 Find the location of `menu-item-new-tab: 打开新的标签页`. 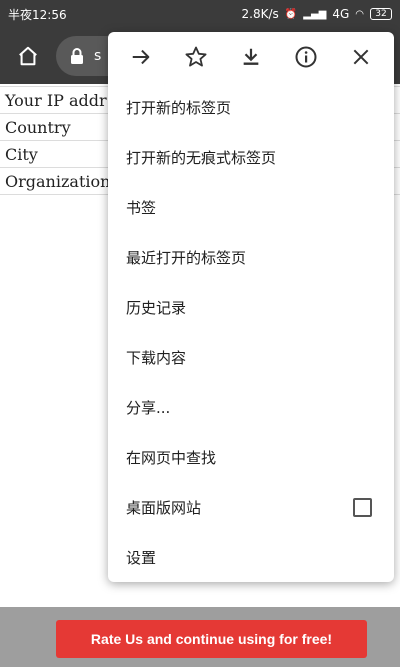

menu-item-new-tab: 打开新的标签页 is located at coordinates (251, 107).